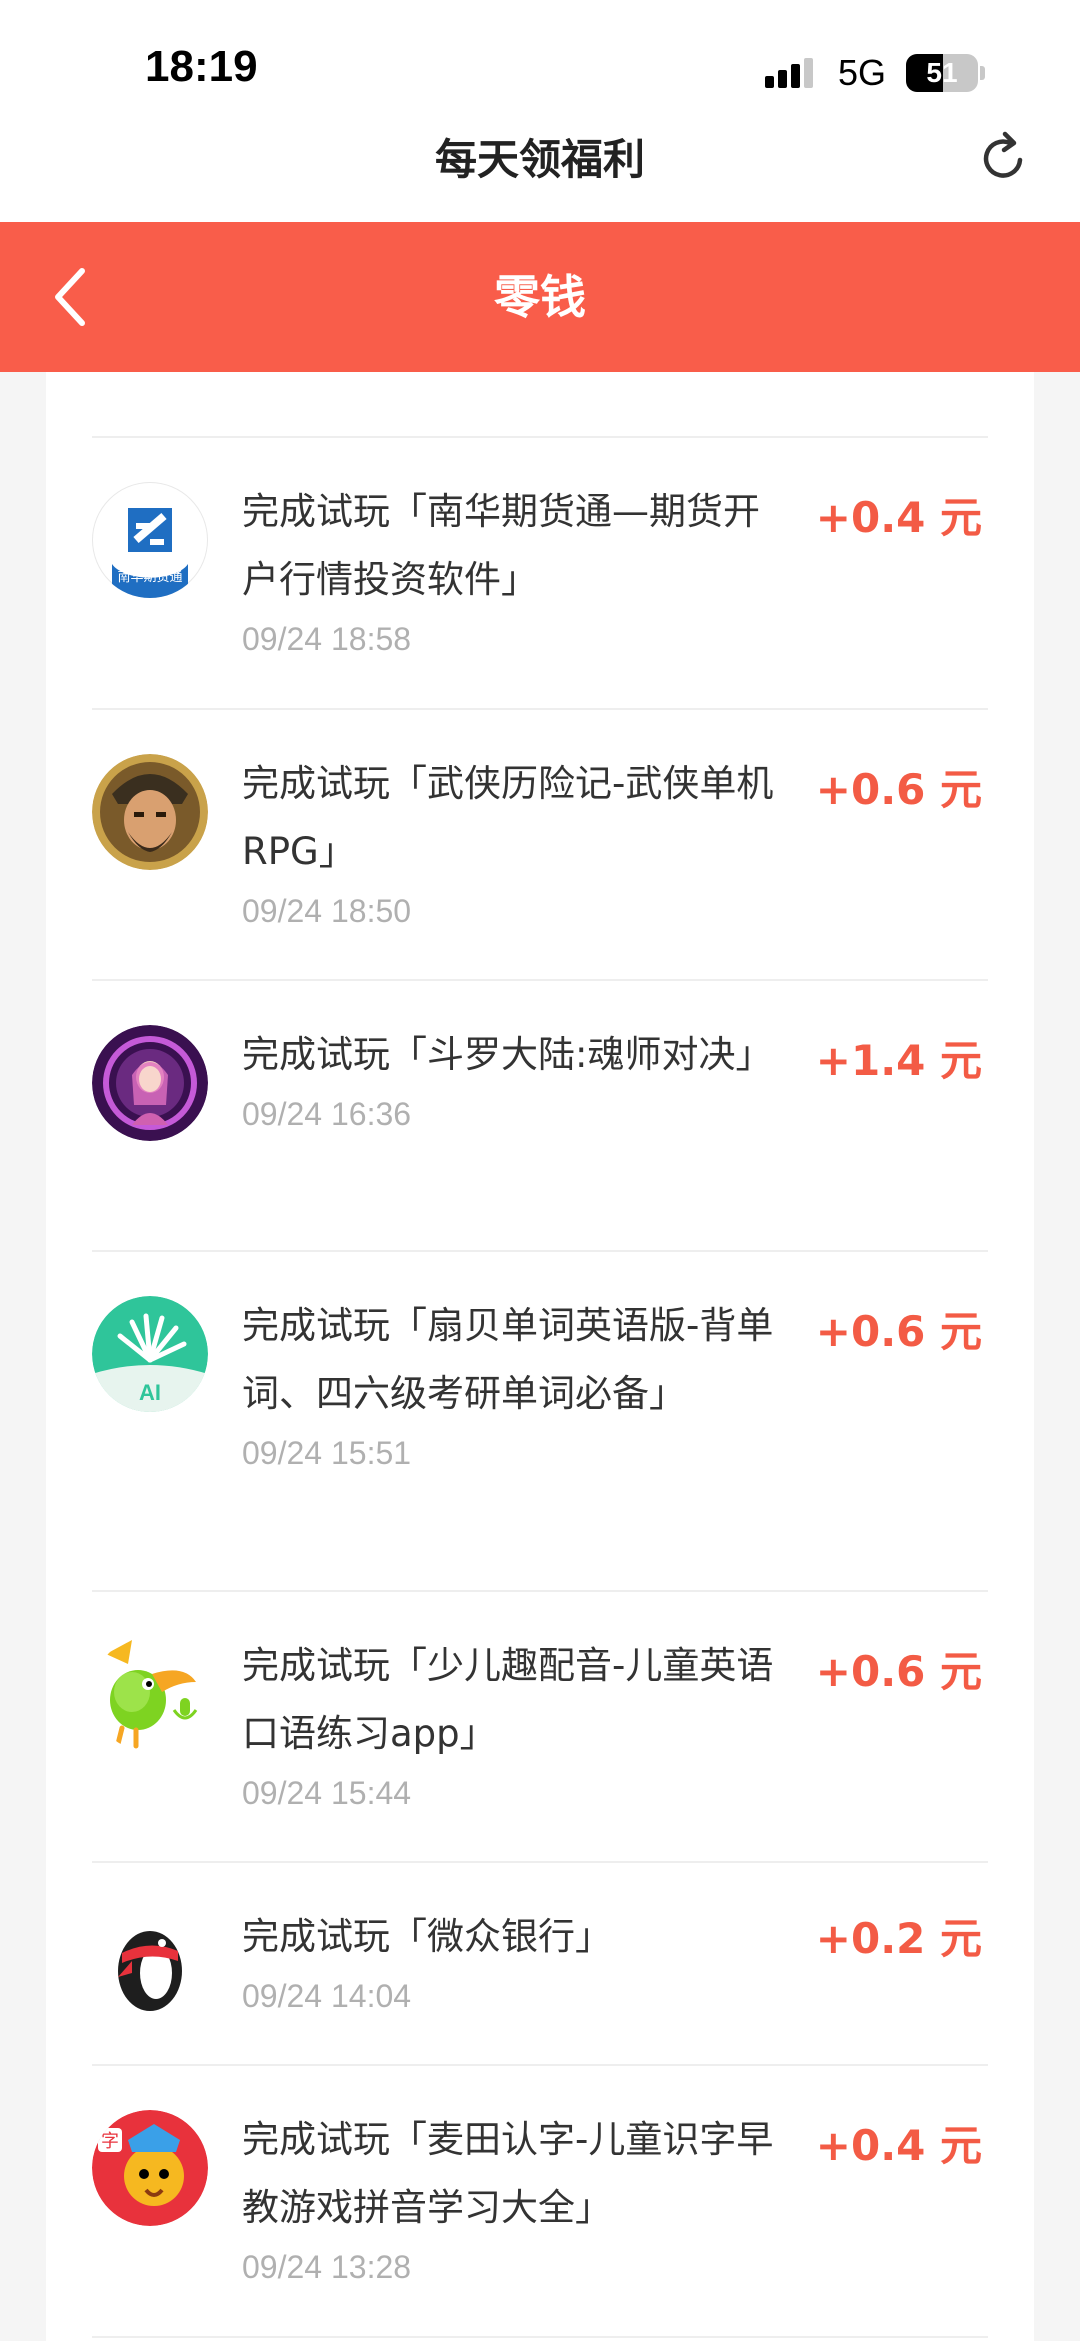  I want to click on nanhua-futures-app-icon: 南华期货通, so click(150, 540).